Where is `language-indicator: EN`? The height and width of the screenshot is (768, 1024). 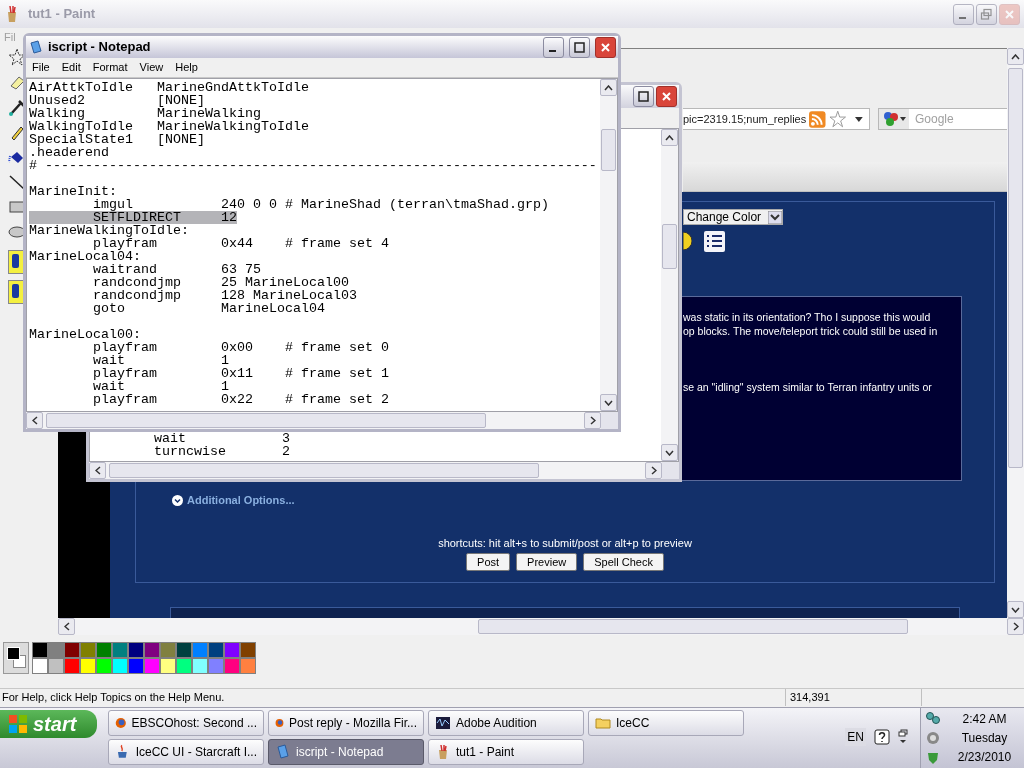
language-indicator: EN is located at coordinates (855, 737).